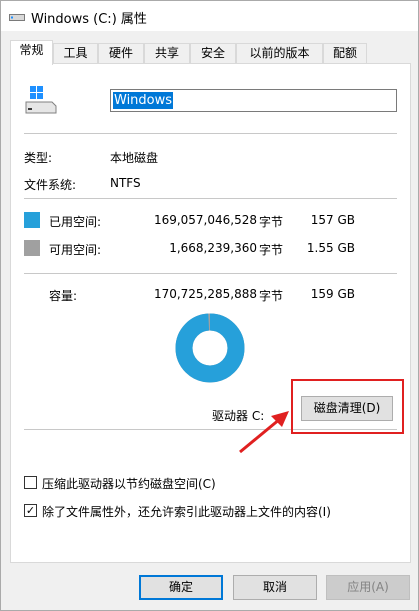 This screenshot has width=419, height=611. What do you see at coordinates (368, 587) in the screenshot?
I see `apply-button: 应用(A)` at bounding box center [368, 587].